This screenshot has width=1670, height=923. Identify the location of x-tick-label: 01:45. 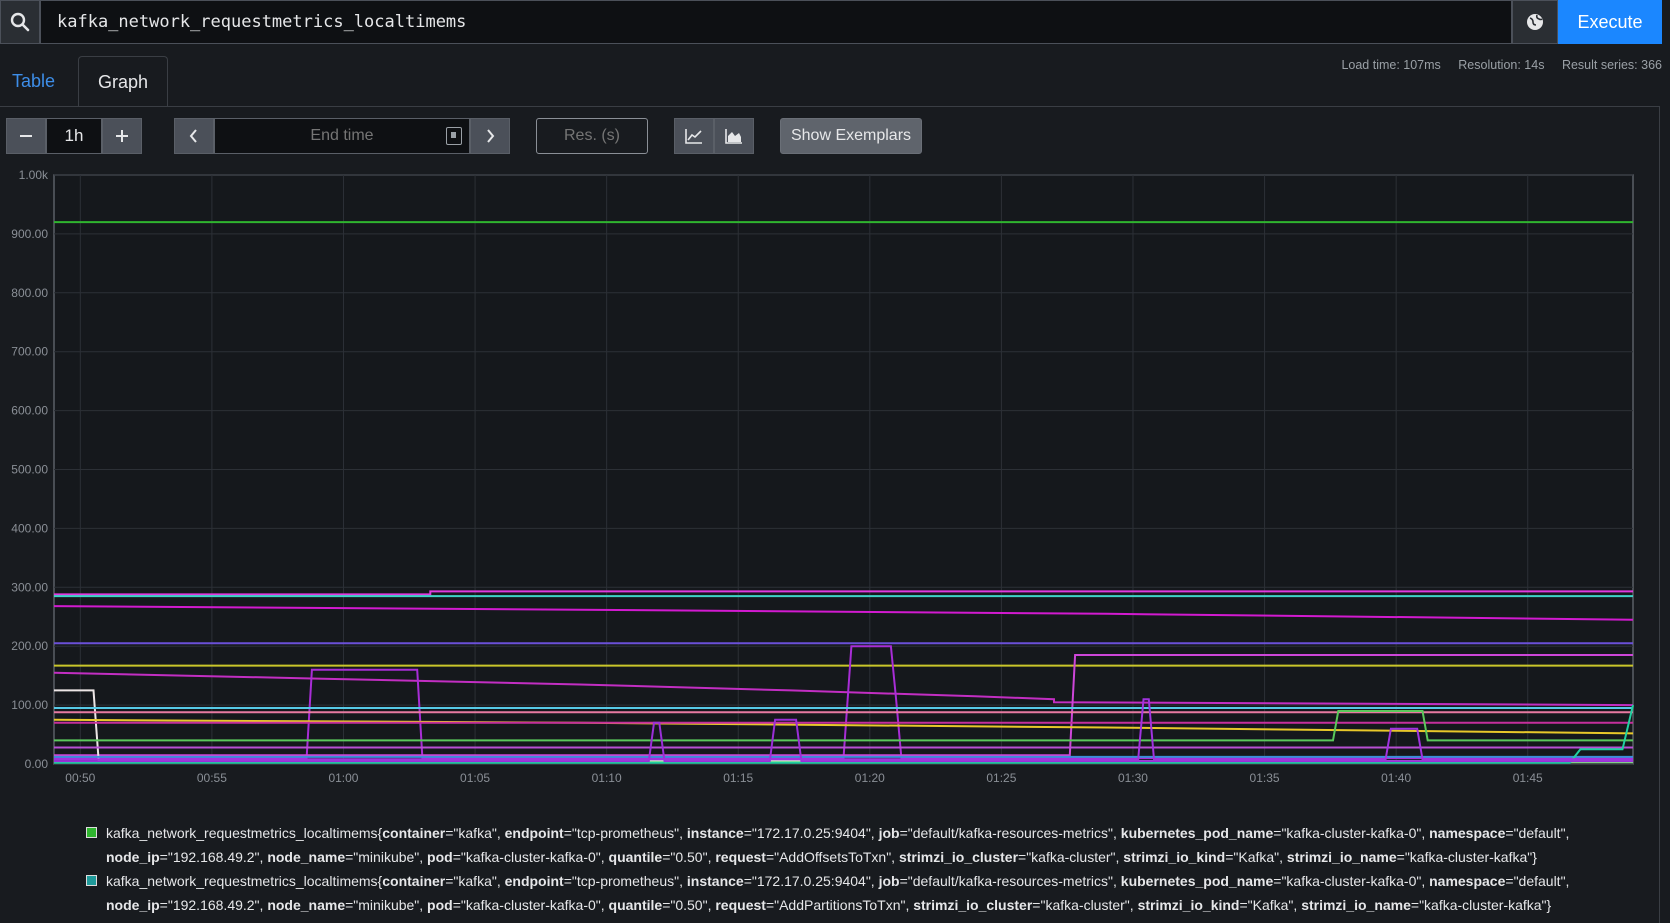
(1528, 778).